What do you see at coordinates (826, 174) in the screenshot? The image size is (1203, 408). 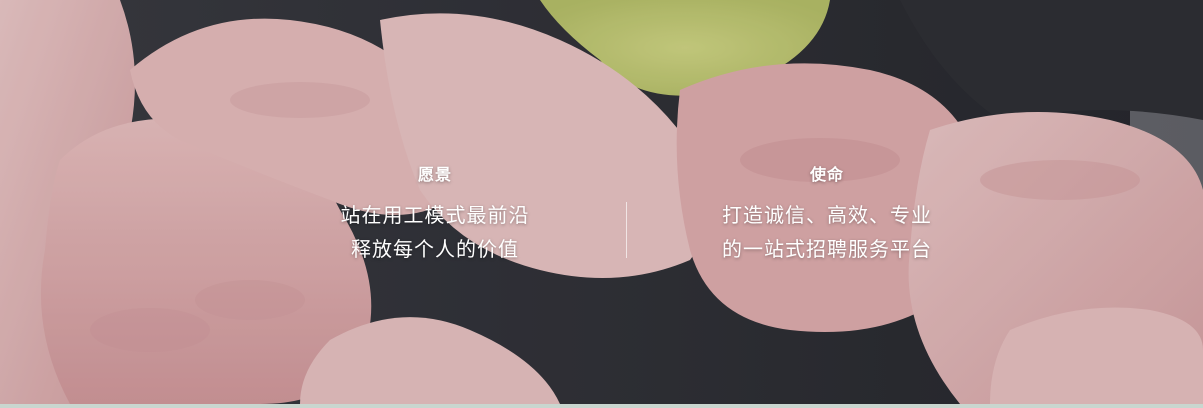 I see `mission-heading: 使命` at bounding box center [826, 174].